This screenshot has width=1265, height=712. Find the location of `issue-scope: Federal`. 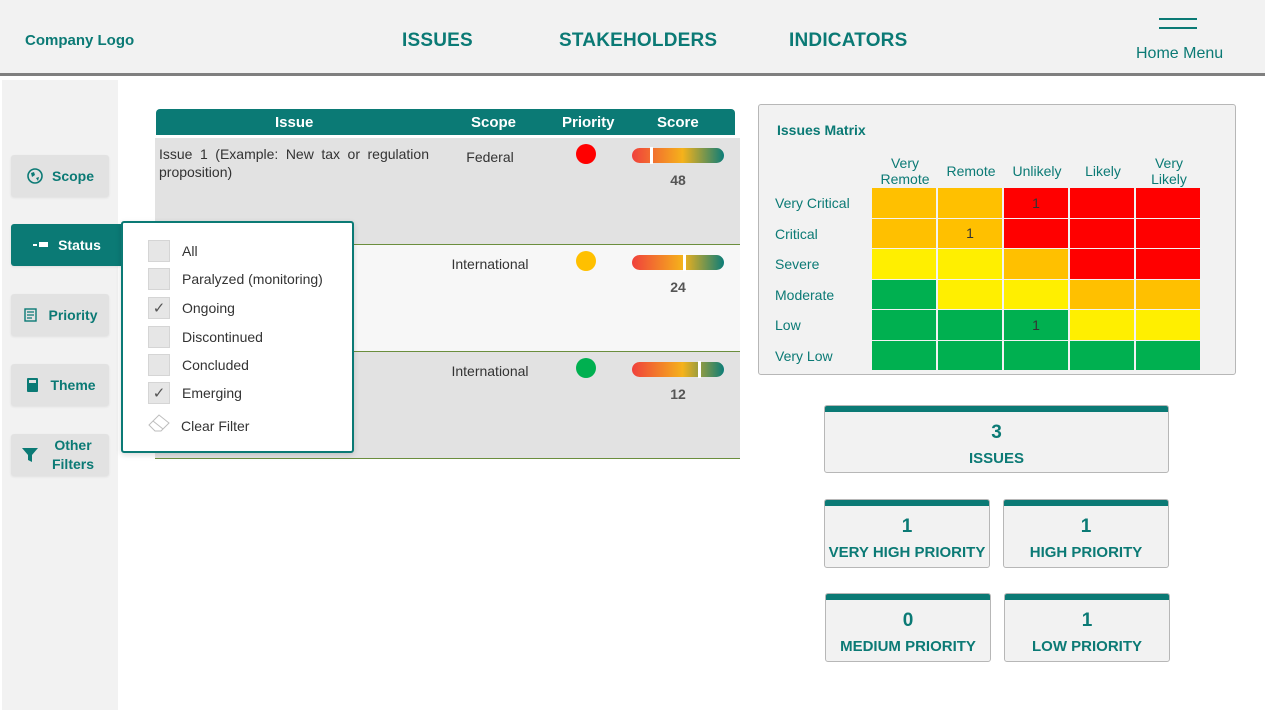

issue-scope: Federal is located at coordinates (490, 157).